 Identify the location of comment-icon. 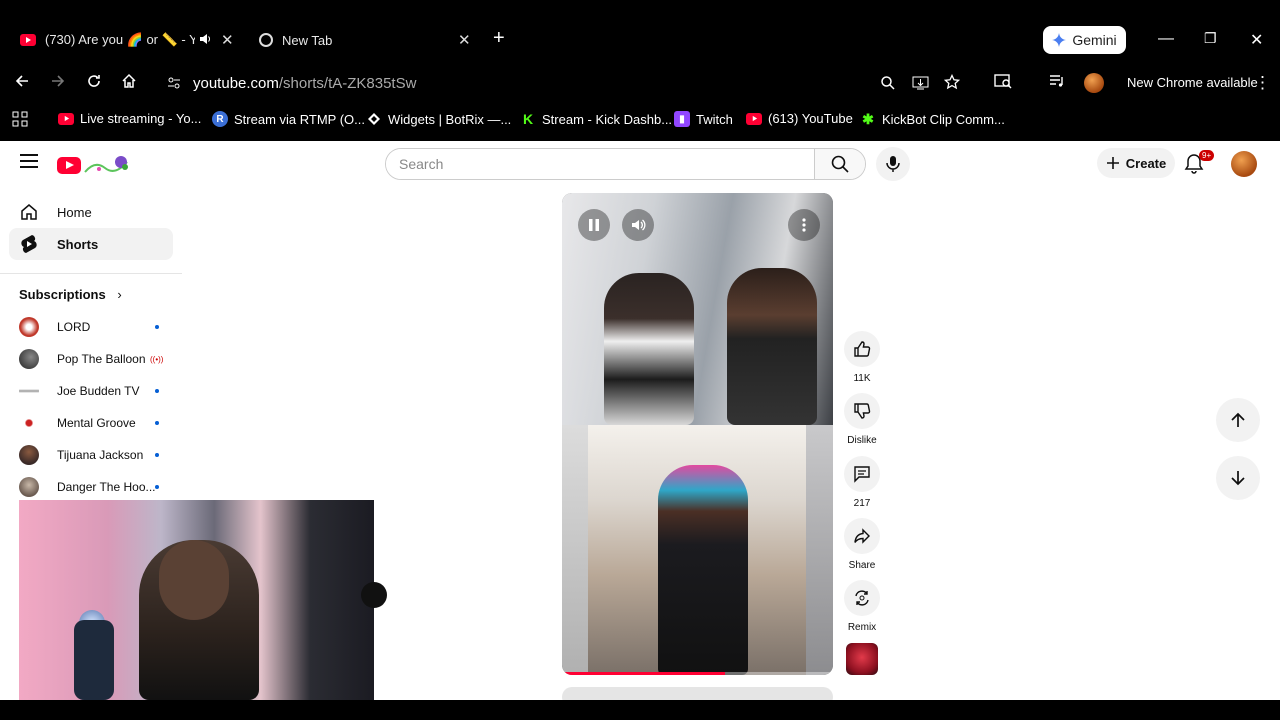
(862, 474).